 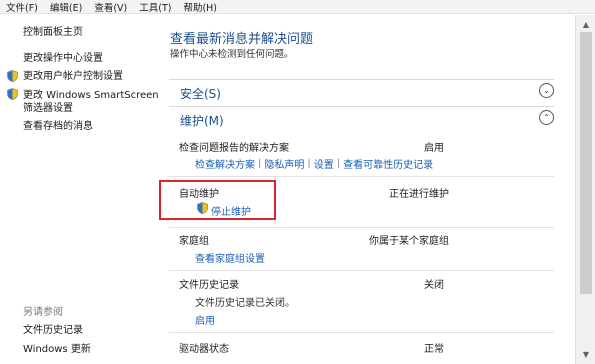 I want to click on maintenance-section-title: 维护(M), so click(x=202, y=121).